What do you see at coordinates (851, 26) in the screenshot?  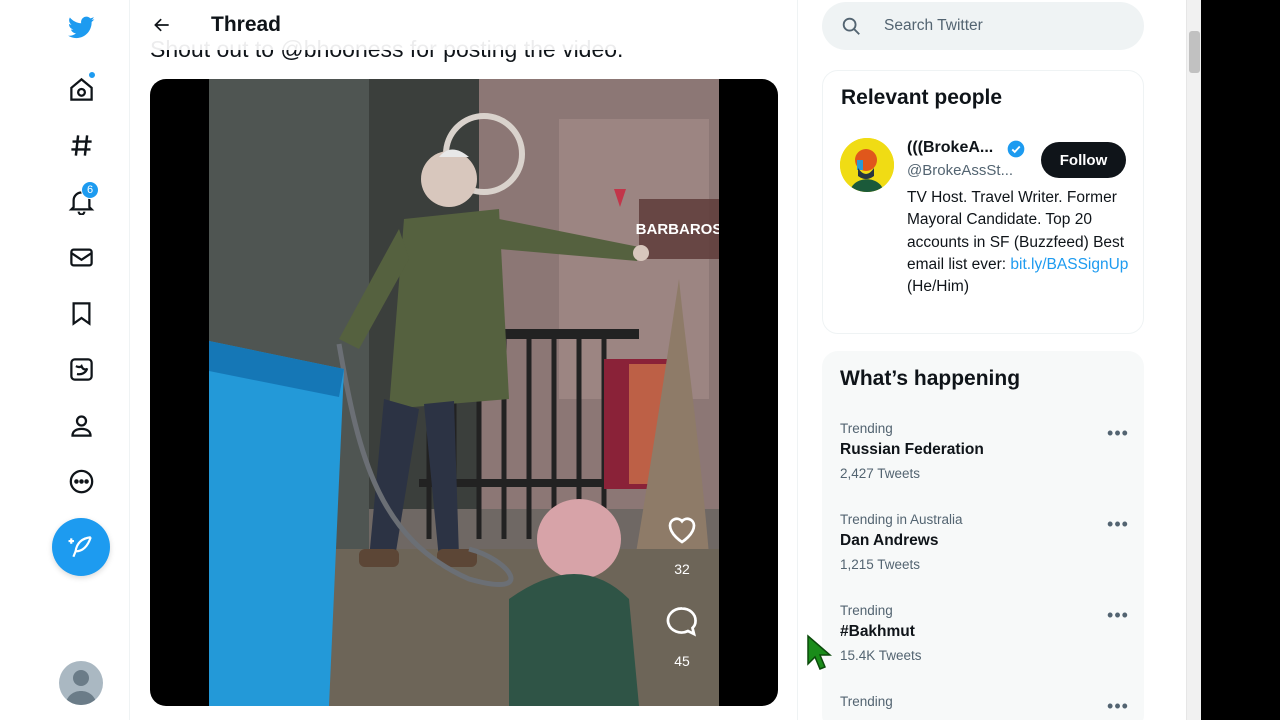 I see `search-icon` at bounding box center [851, 26].